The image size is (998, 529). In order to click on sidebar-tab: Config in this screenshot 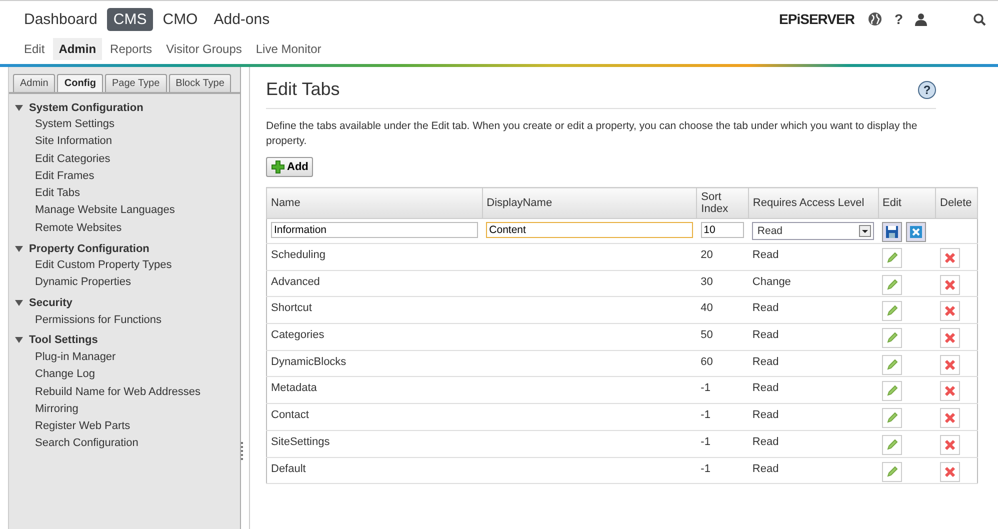, I will do `click(80, 83)`.